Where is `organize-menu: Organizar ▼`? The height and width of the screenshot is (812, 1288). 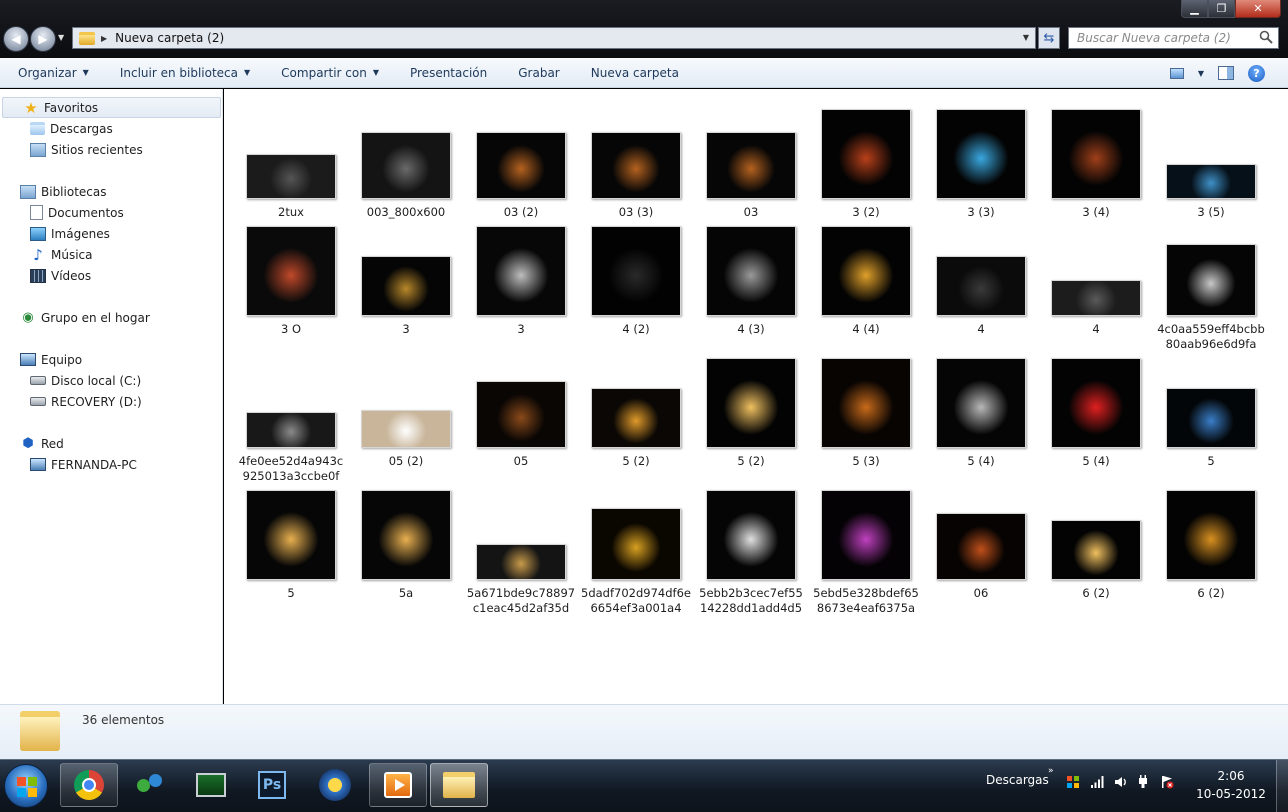
organize-menu: Organizar ▼ is located at coordinates (53, 73).